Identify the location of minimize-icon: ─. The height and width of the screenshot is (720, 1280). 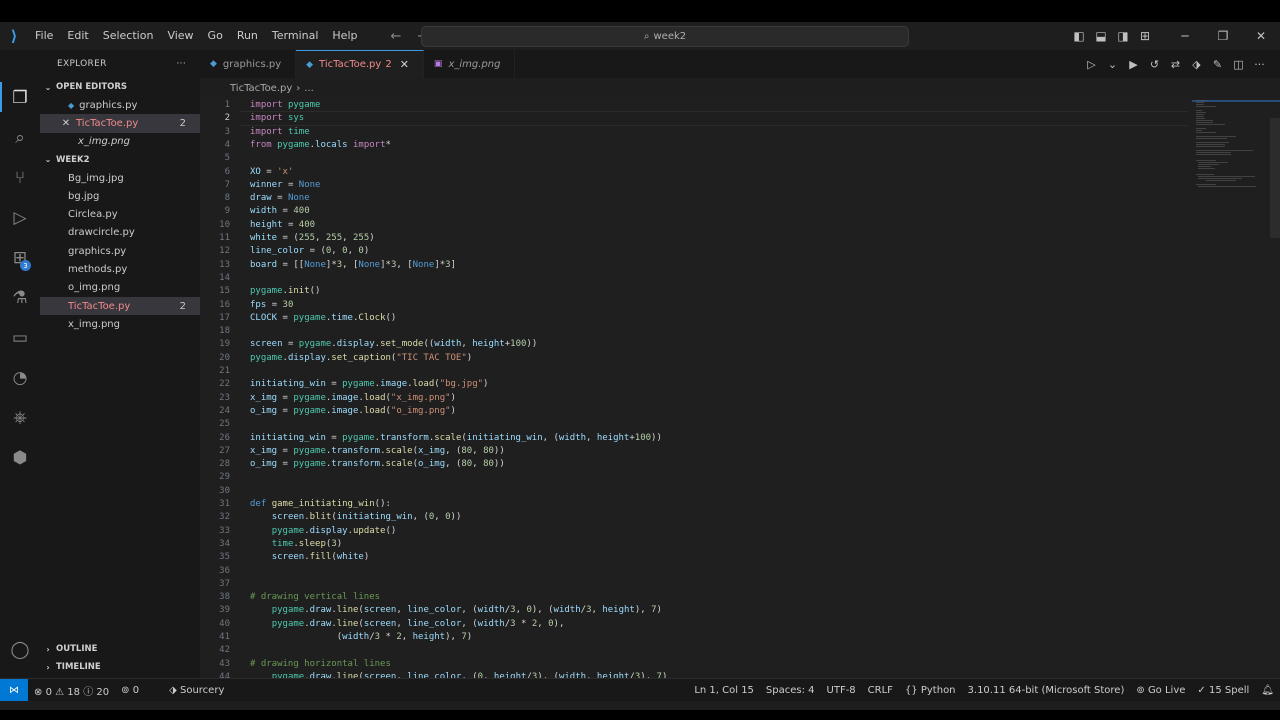
(1185, 36).